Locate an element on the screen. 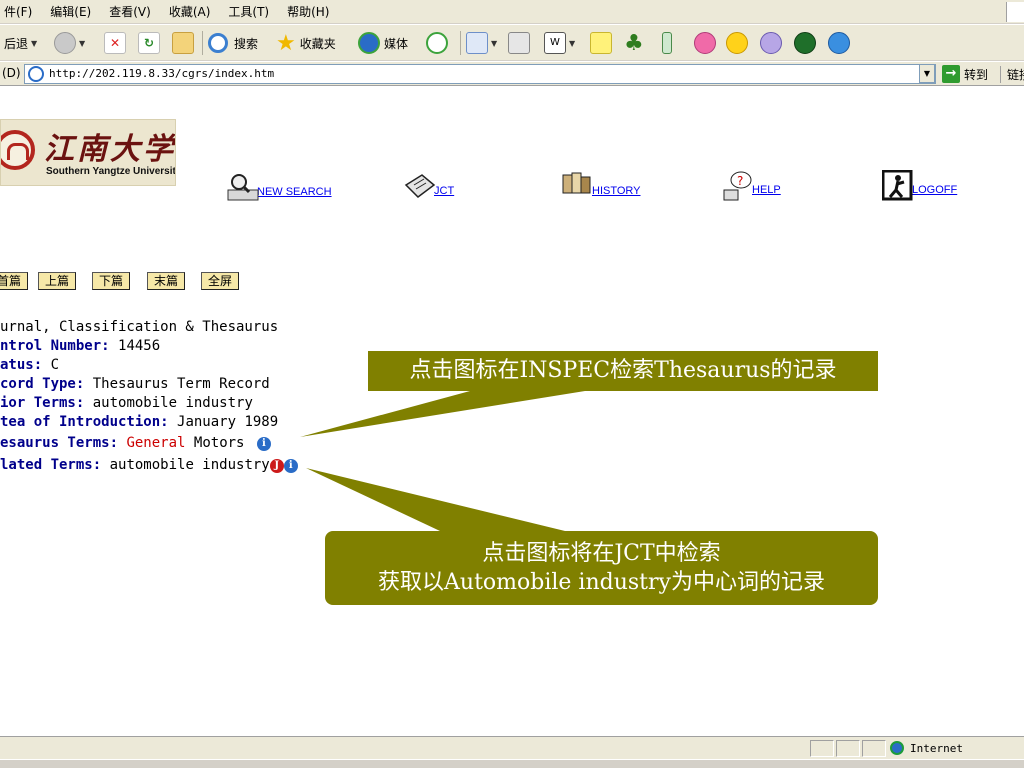 Image resolution: width=1024 pixels, height=768 pixels. internet-zone-icon is located at coordinates (897, 748).